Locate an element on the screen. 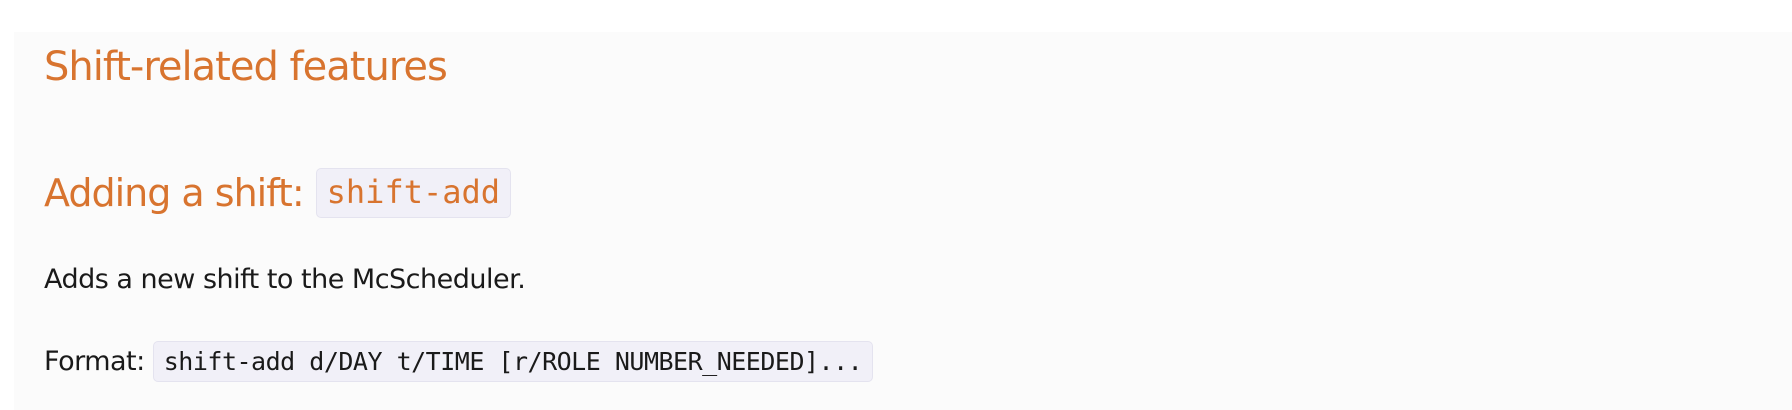  format-label: Format: is located at coordinates (94, 361).